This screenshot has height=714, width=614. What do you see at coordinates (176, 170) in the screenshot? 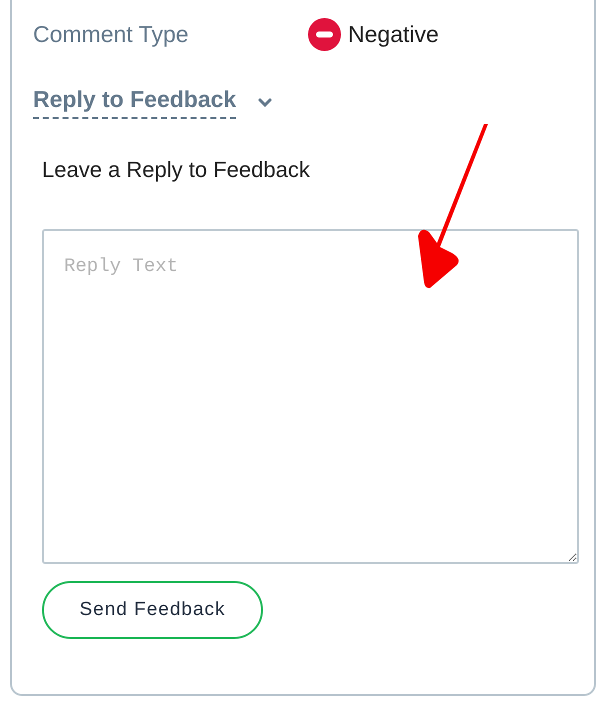
I see `section-heading: Leave a Reply to Feedback` at bounding box center [176, 170].